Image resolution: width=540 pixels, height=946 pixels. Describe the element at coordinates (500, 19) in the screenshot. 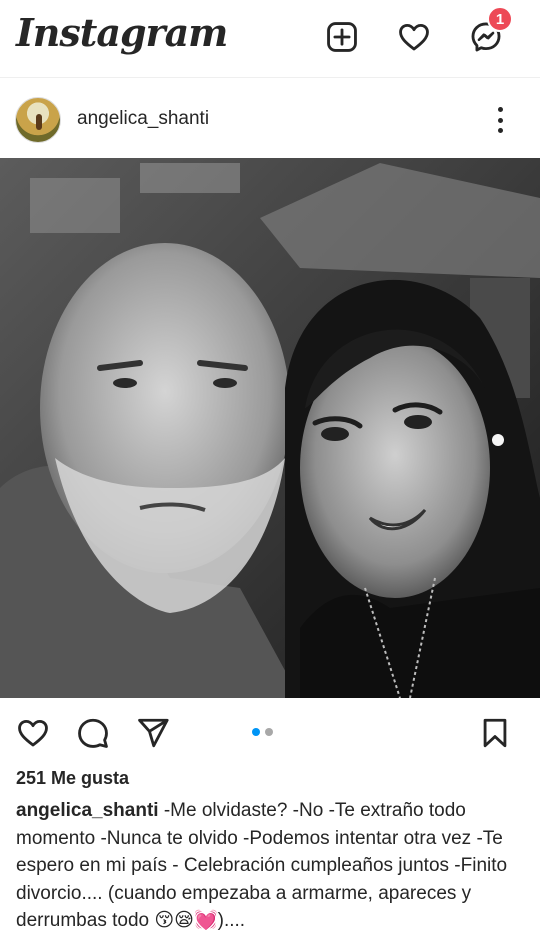

I see `messages-badge: 1` at that location.